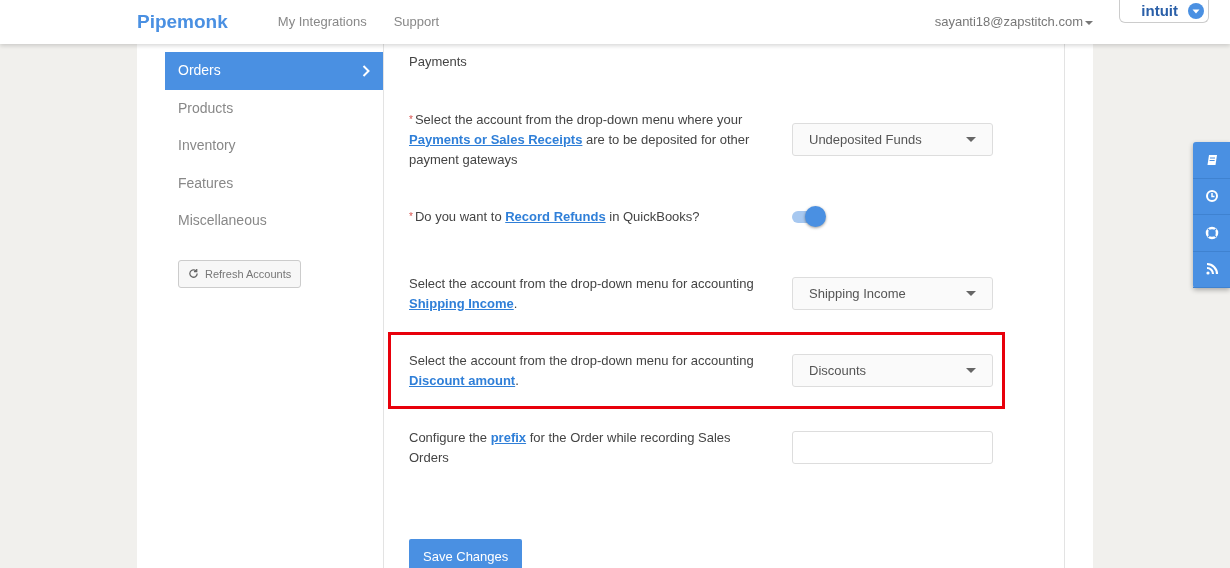 This screenshot has width=1230, height=568. What do you see at coordinates (322, 22) in the screenshot?
I see `nav-link: My Integrations` at bounding box center [322, 22].